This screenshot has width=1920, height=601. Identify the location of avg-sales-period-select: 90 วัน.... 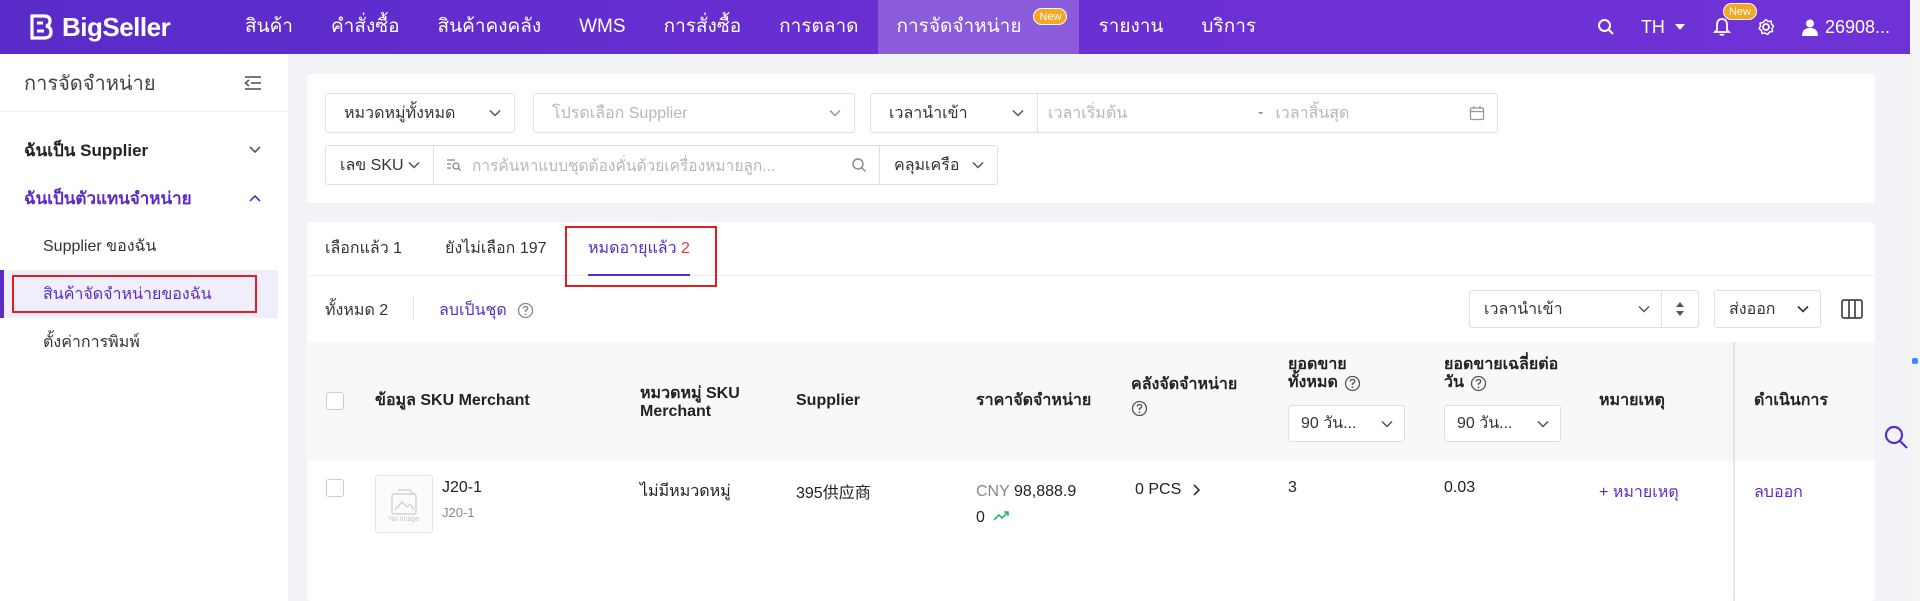
(1502, 423).